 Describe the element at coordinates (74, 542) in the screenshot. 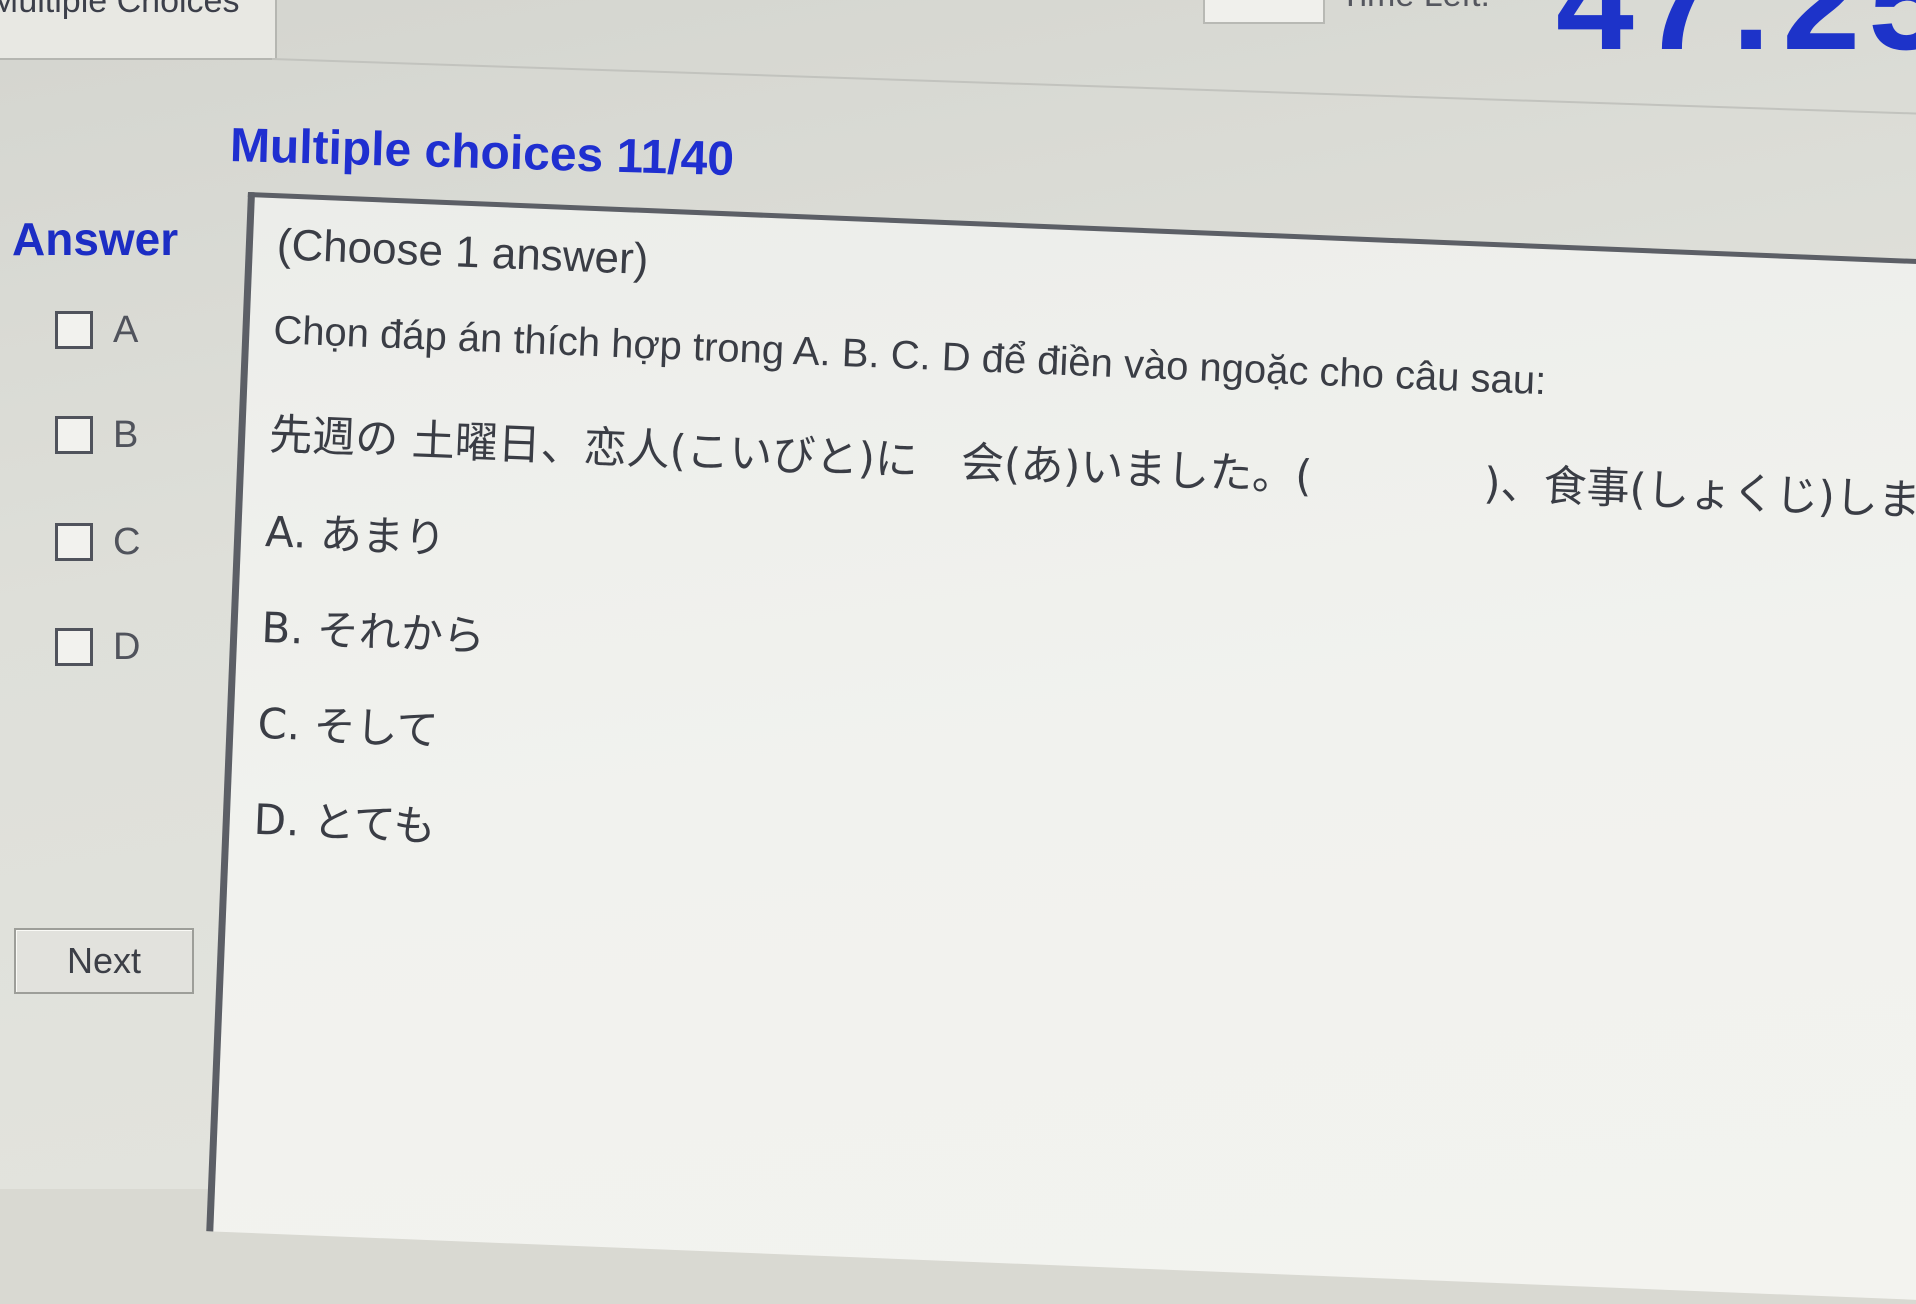

I see `checkbox-c` at that location.